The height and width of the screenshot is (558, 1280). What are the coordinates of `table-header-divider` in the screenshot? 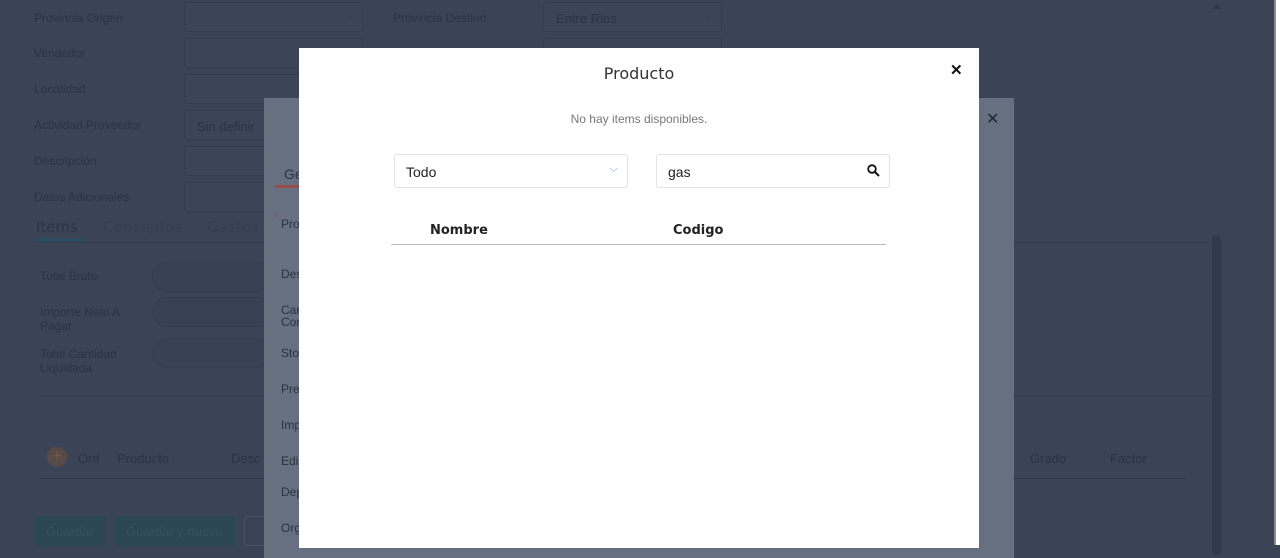 It's located at (638, 244).